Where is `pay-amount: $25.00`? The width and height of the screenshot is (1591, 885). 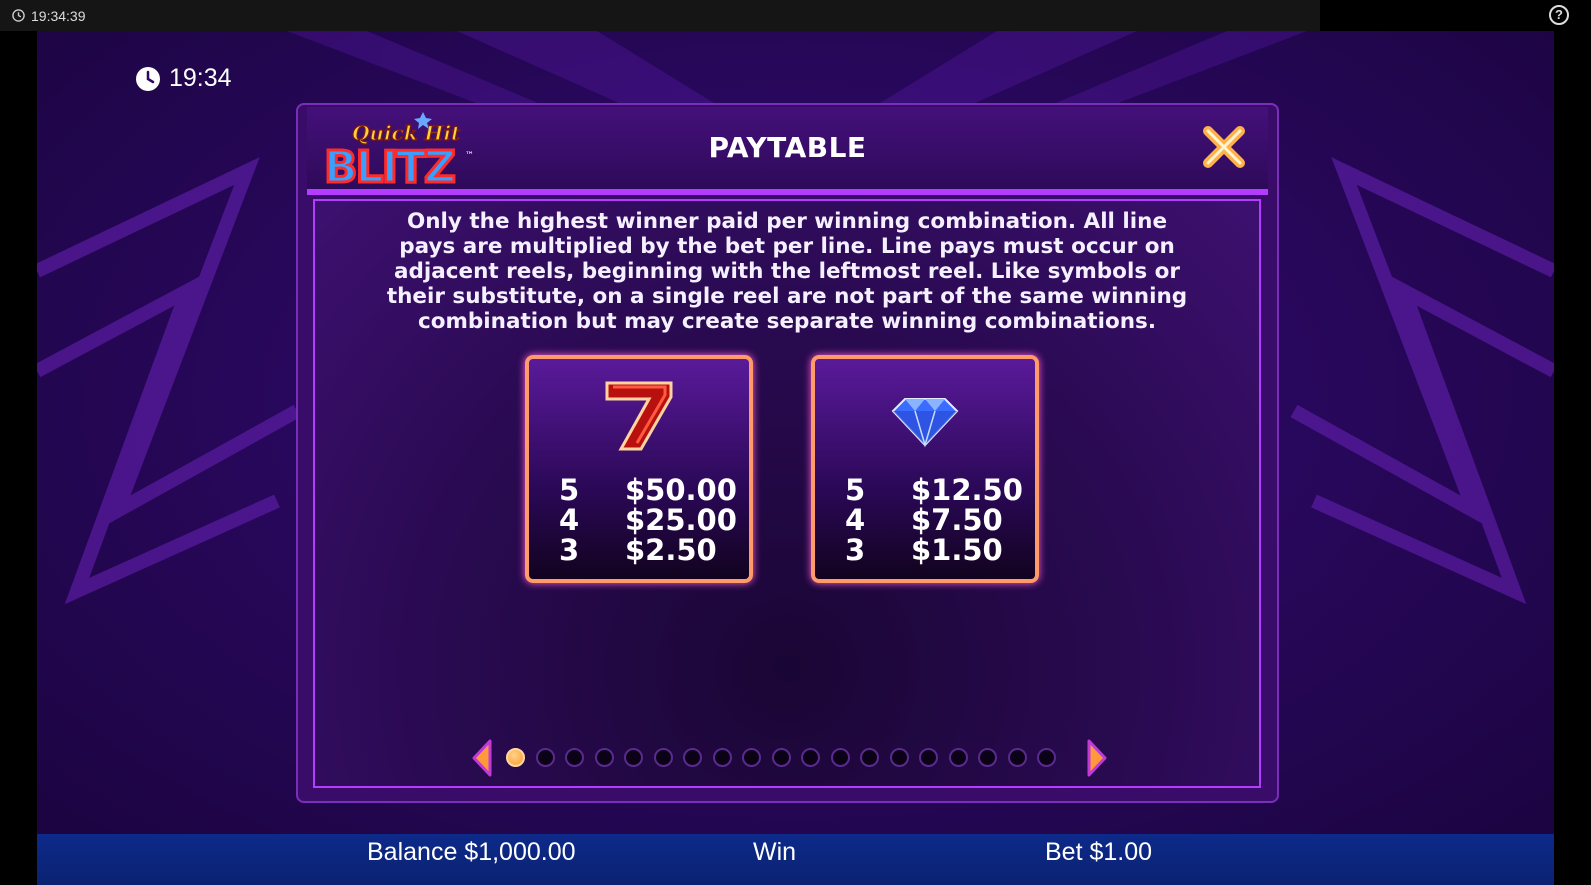 pay-amount: $25.00 is located at coordinates (681, 520).